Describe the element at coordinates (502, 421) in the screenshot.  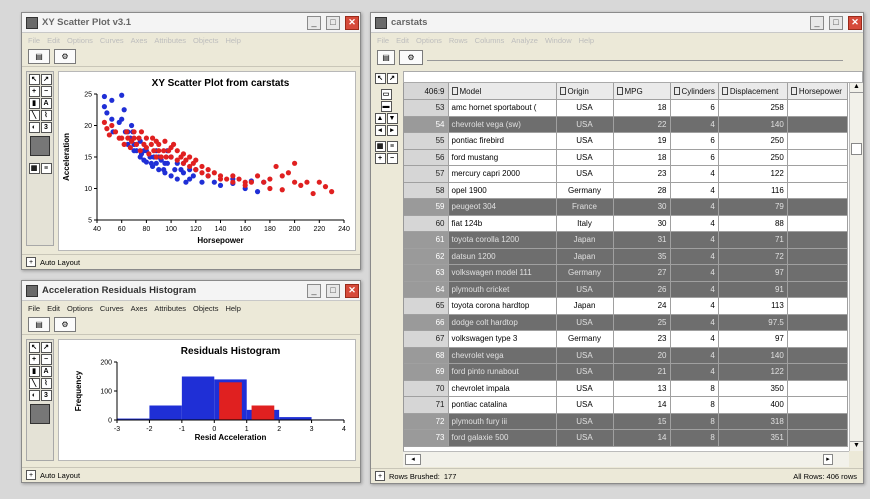
I see `model-cell: plymouth fury iii` at that location.